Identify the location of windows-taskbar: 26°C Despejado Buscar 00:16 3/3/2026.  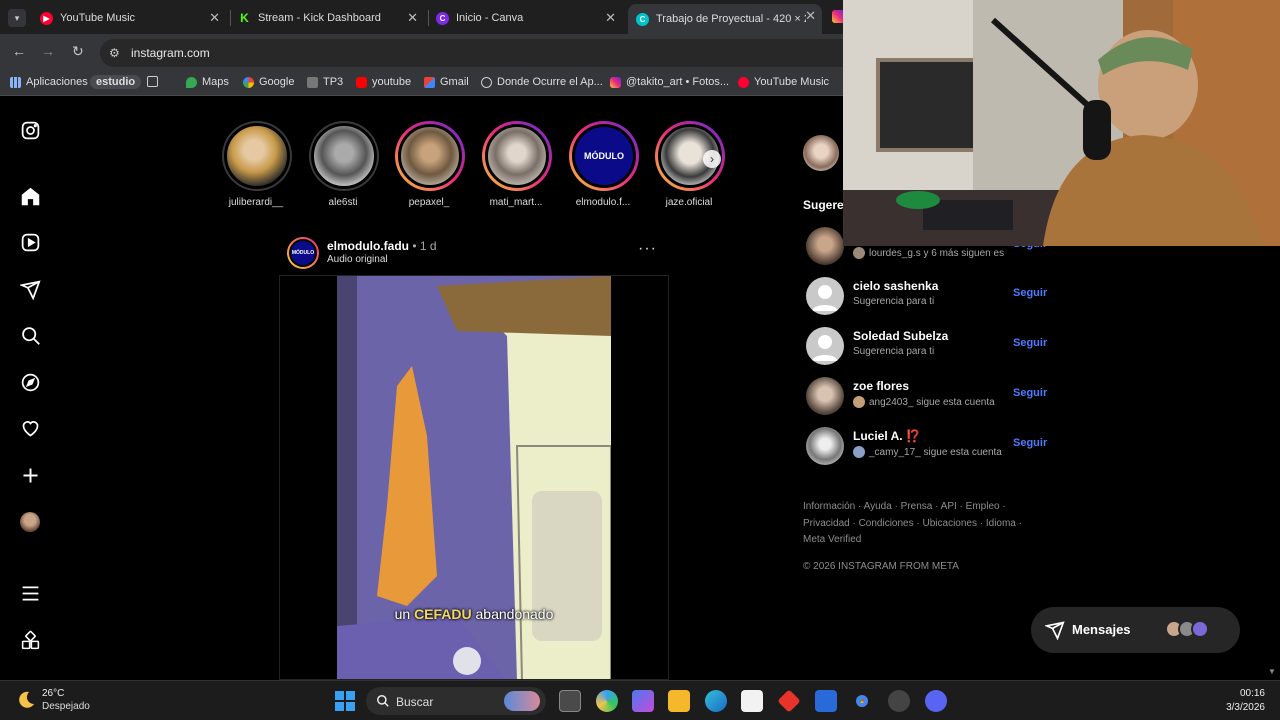
(640, 700).